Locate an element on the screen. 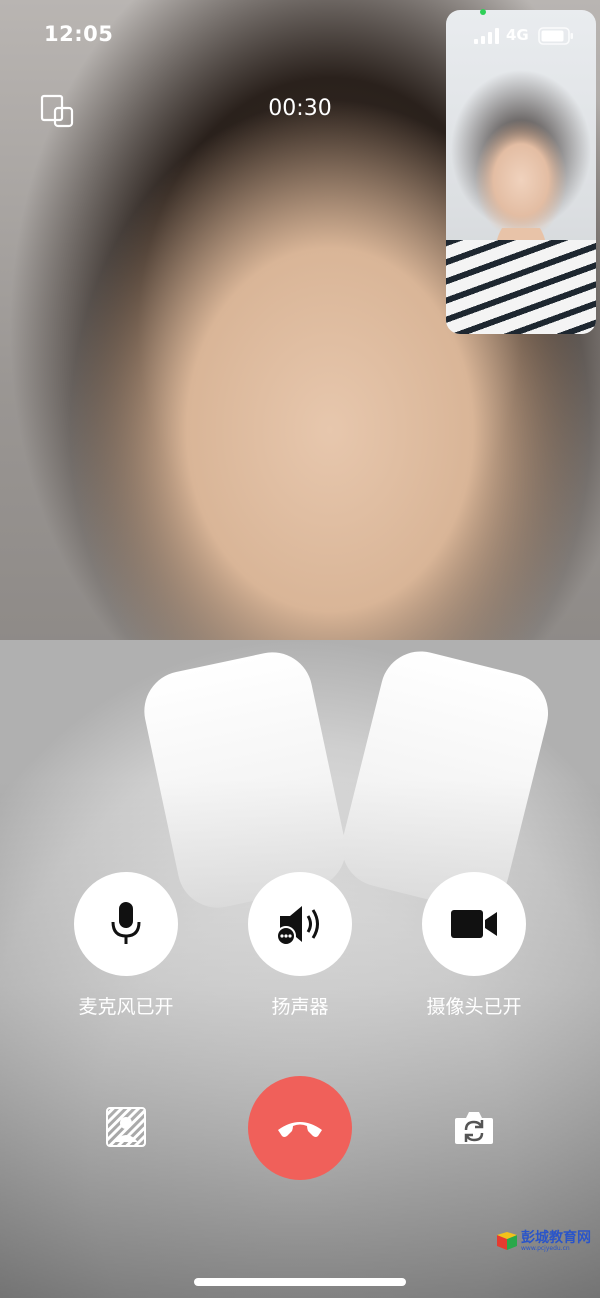  speaker-button is located at coordinates (300, 924).